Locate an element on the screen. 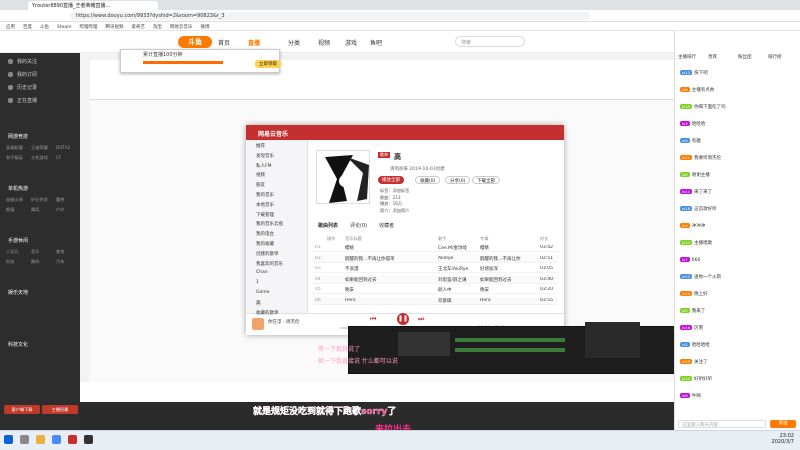 This screenshot has height=450, width=800. song-cell: 02:51 is located at coordinates (546, 258).